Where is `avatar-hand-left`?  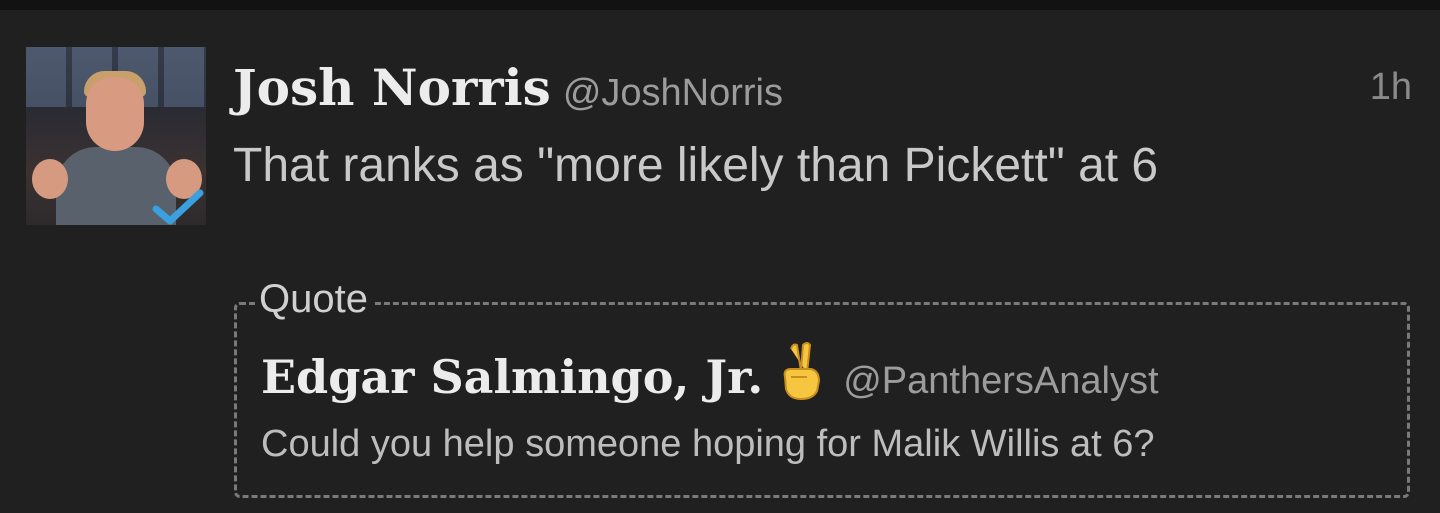
avatar-hand-left is located at coordinates (50, 179).